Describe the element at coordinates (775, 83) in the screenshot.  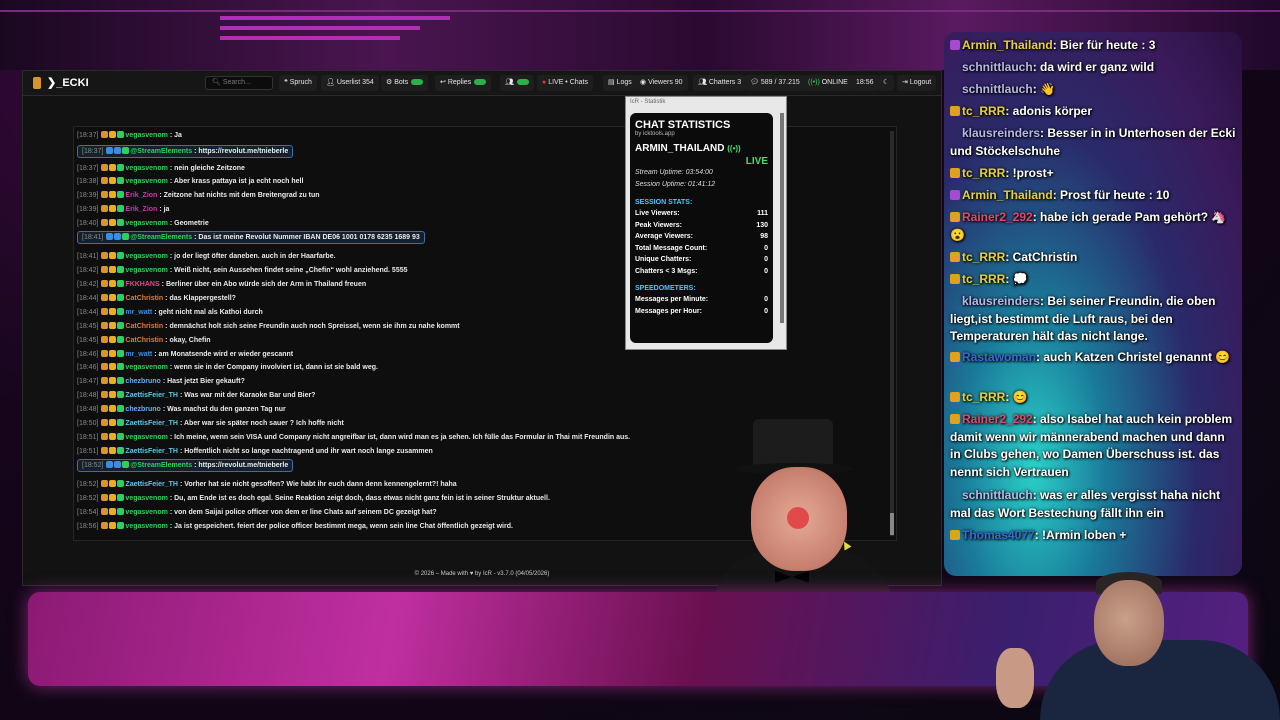
I see `nav-messages: 💬︎ 589 / 37.215` at that location.